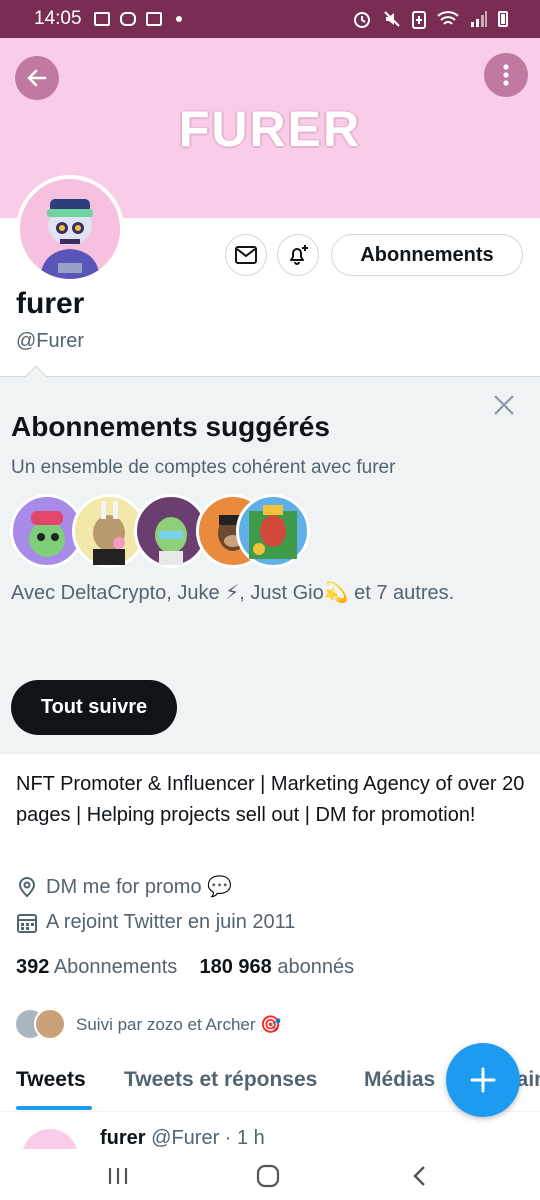 This screenshot has width=540, height=1200. I want to click on recent-apps-icon, so click(118, 1176).